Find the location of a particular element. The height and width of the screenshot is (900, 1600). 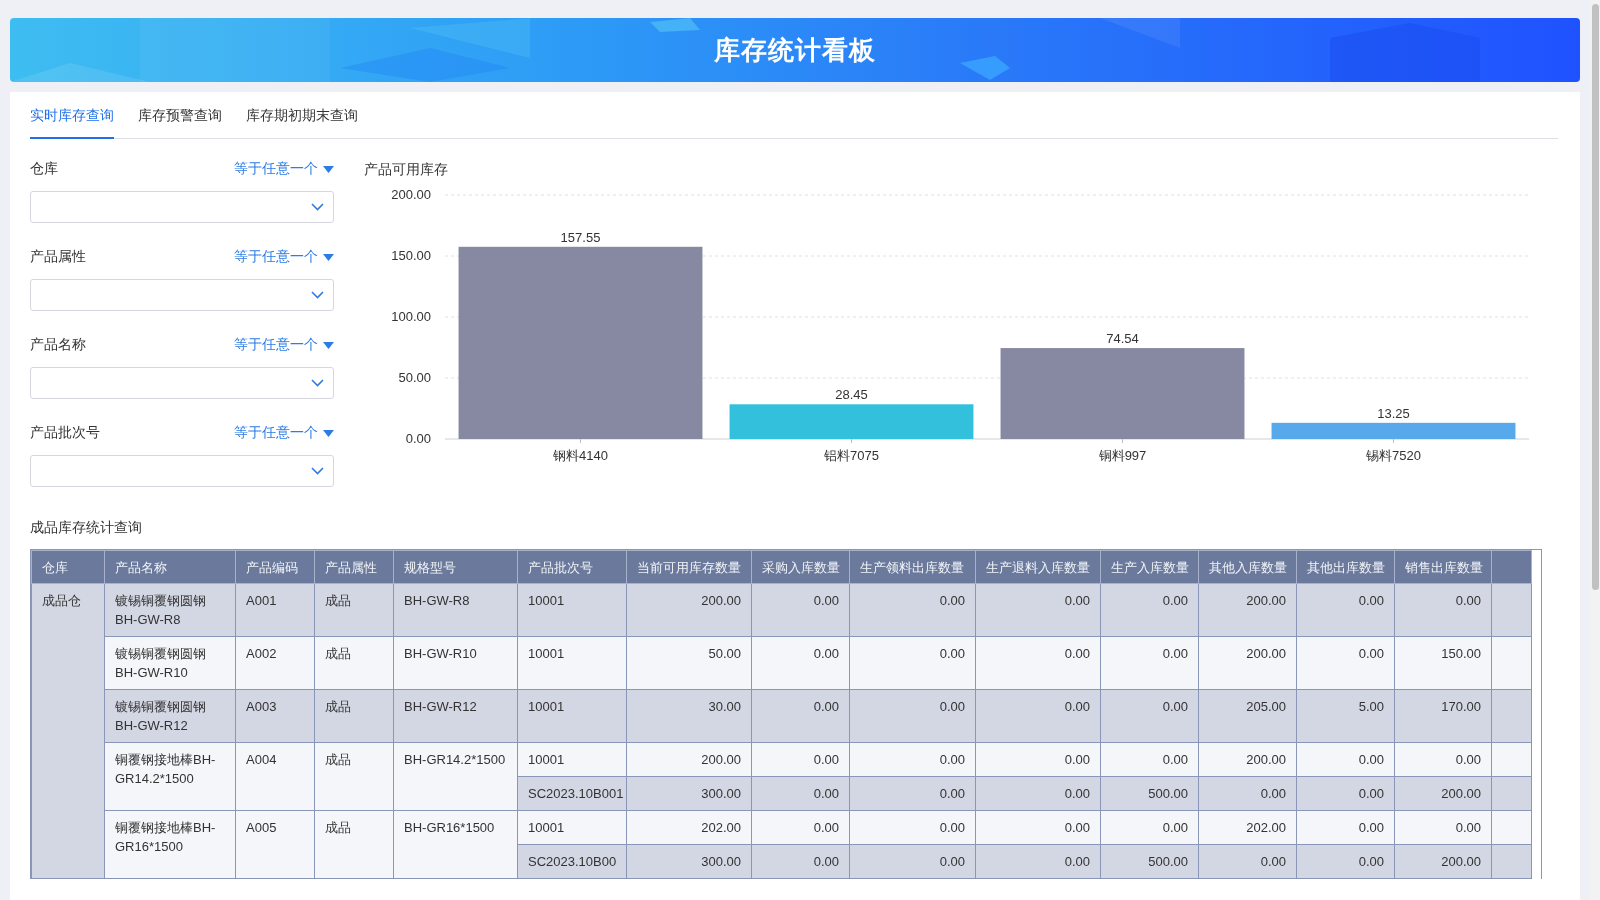

table-cell: 202.00 is located at coordinates (1247, 827).